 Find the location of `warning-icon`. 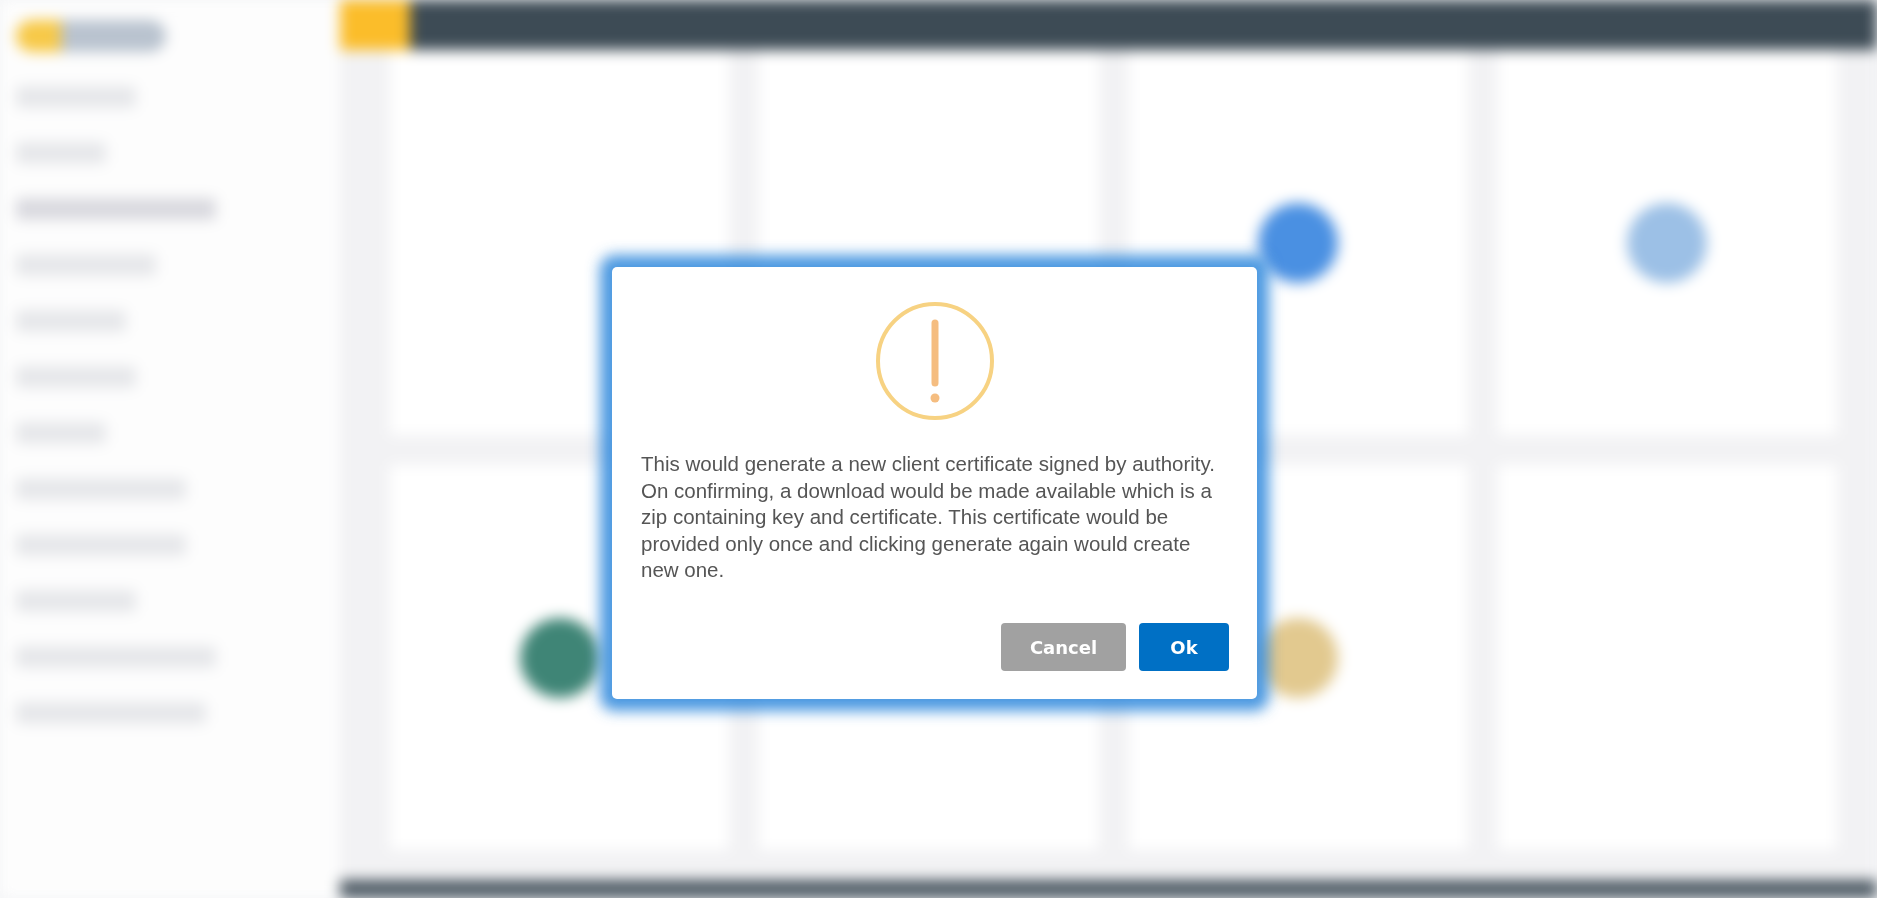

warning-icon is located at coordinates (934, 361).